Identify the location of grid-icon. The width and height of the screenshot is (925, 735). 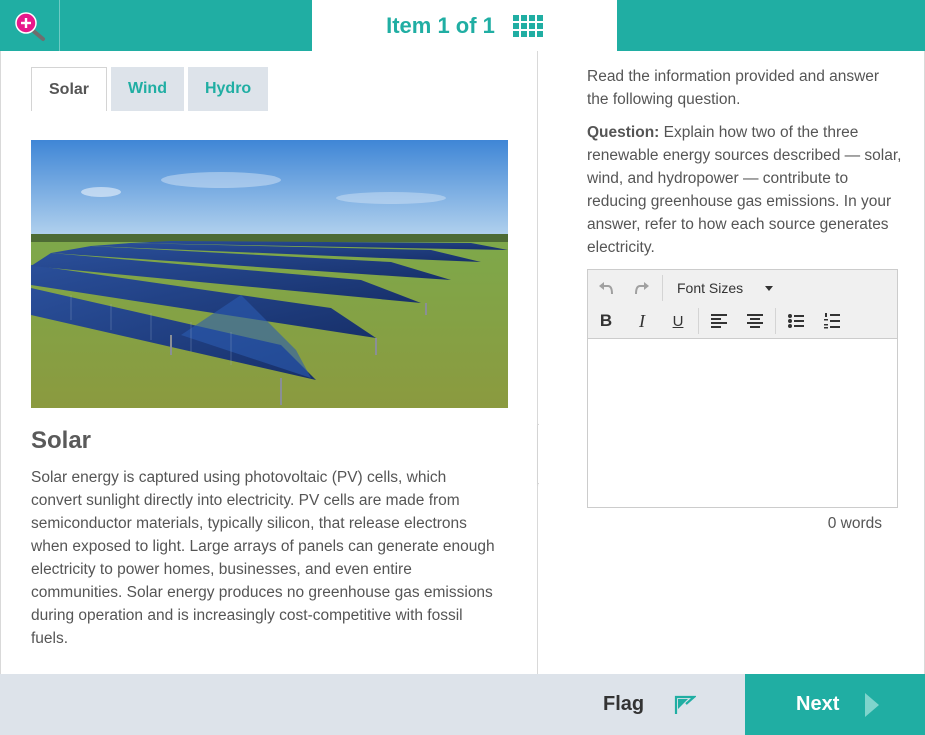
(527, 25).